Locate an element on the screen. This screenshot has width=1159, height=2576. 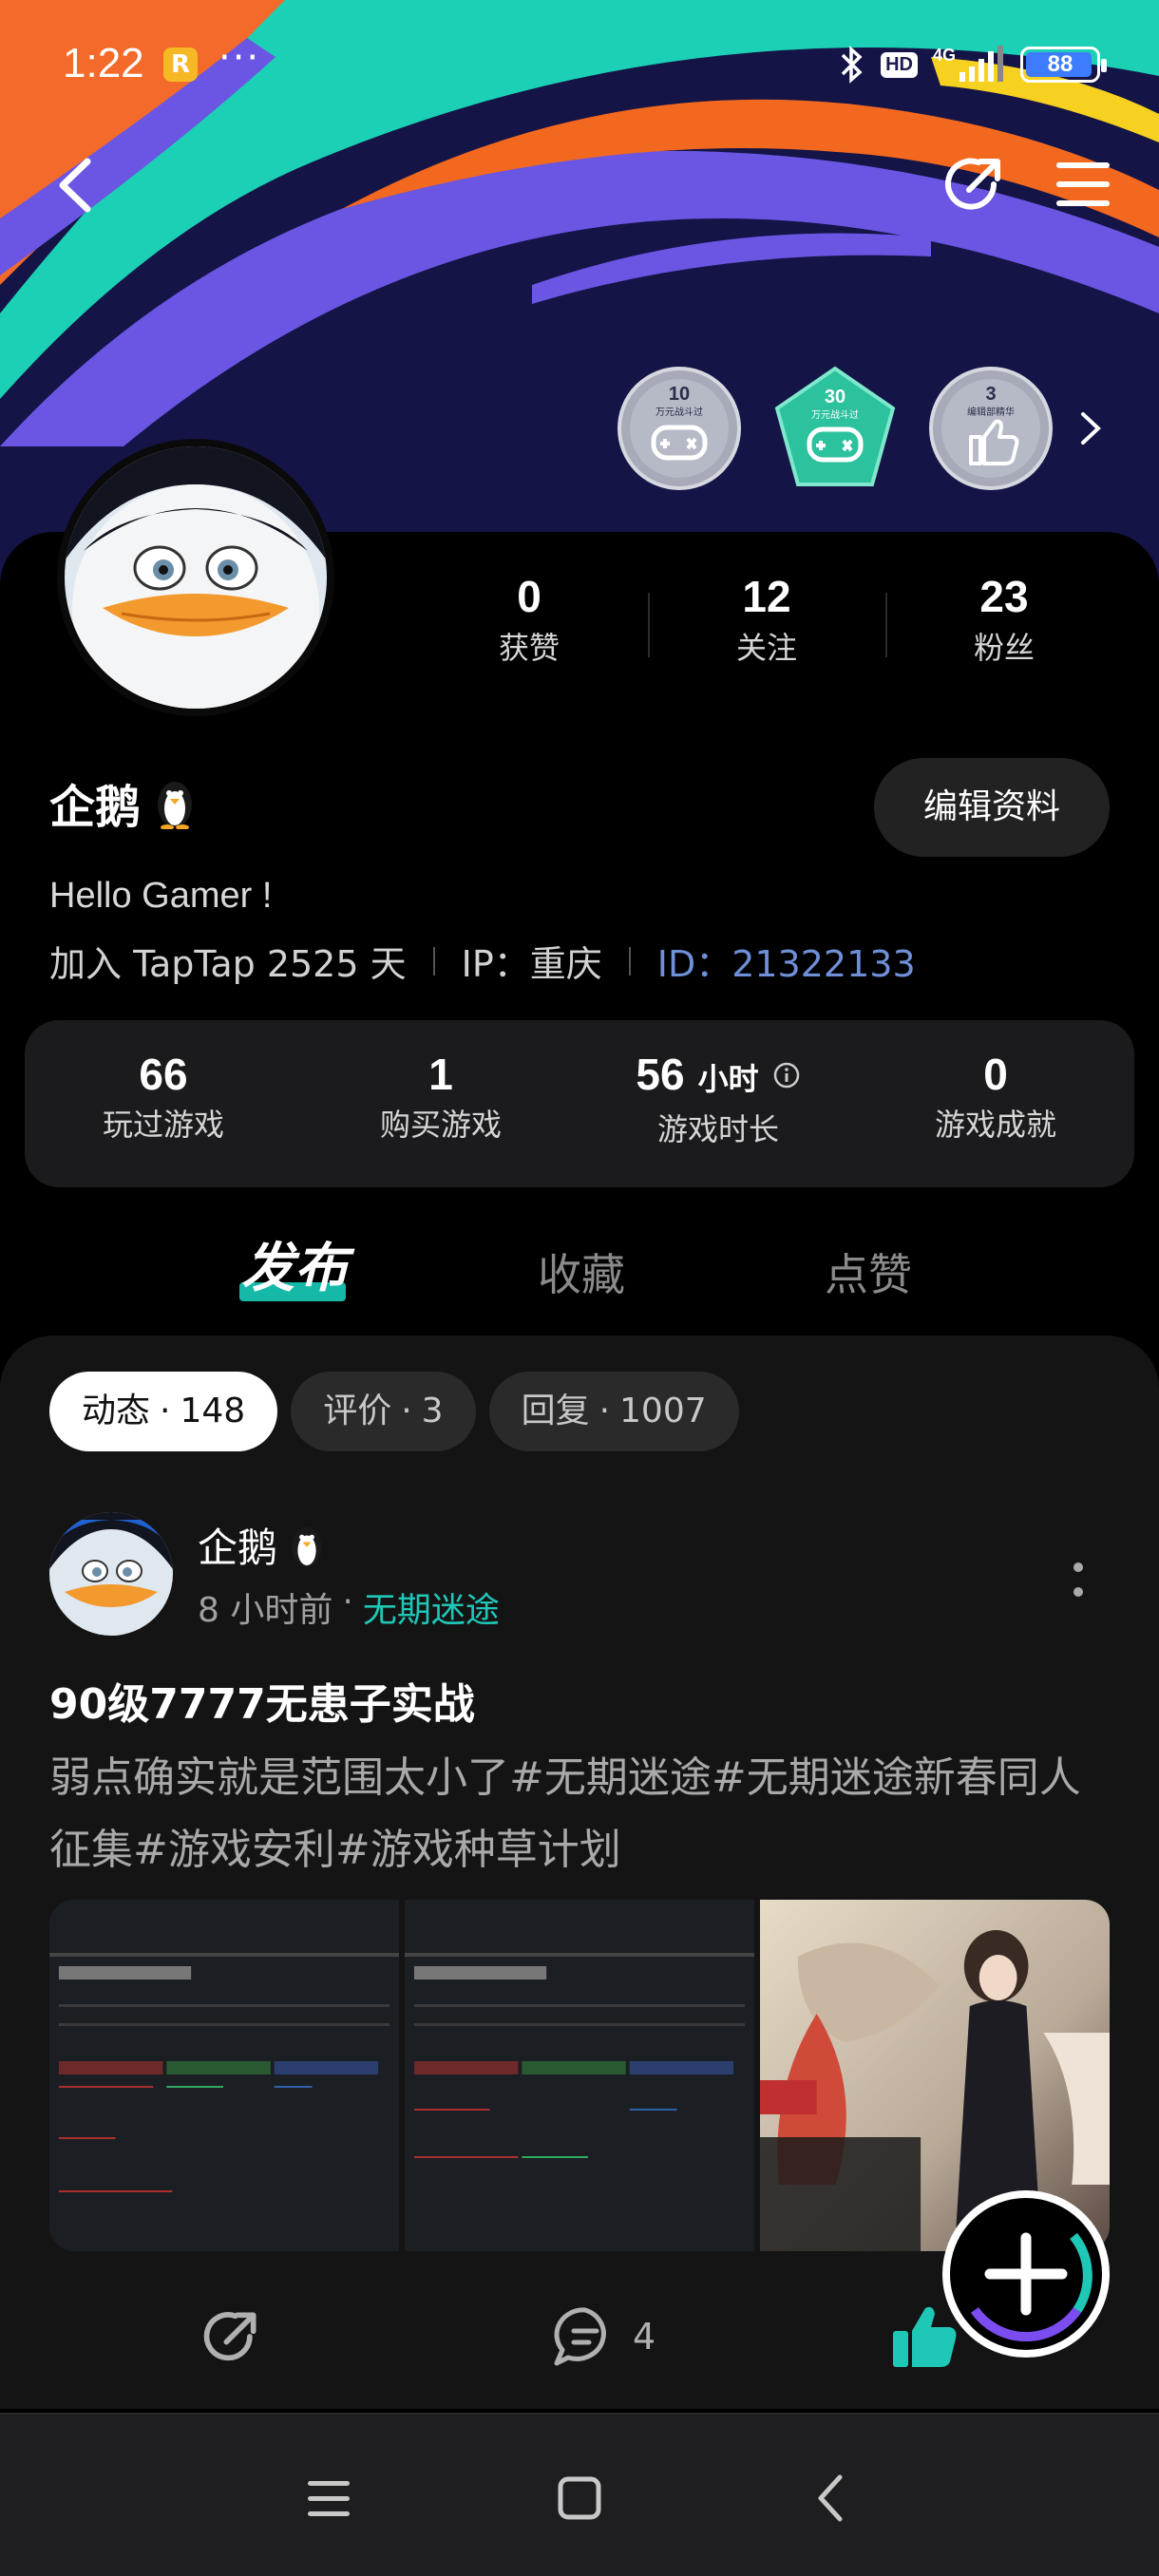
chip-count: 148 is located at coordinates (213, 1411).